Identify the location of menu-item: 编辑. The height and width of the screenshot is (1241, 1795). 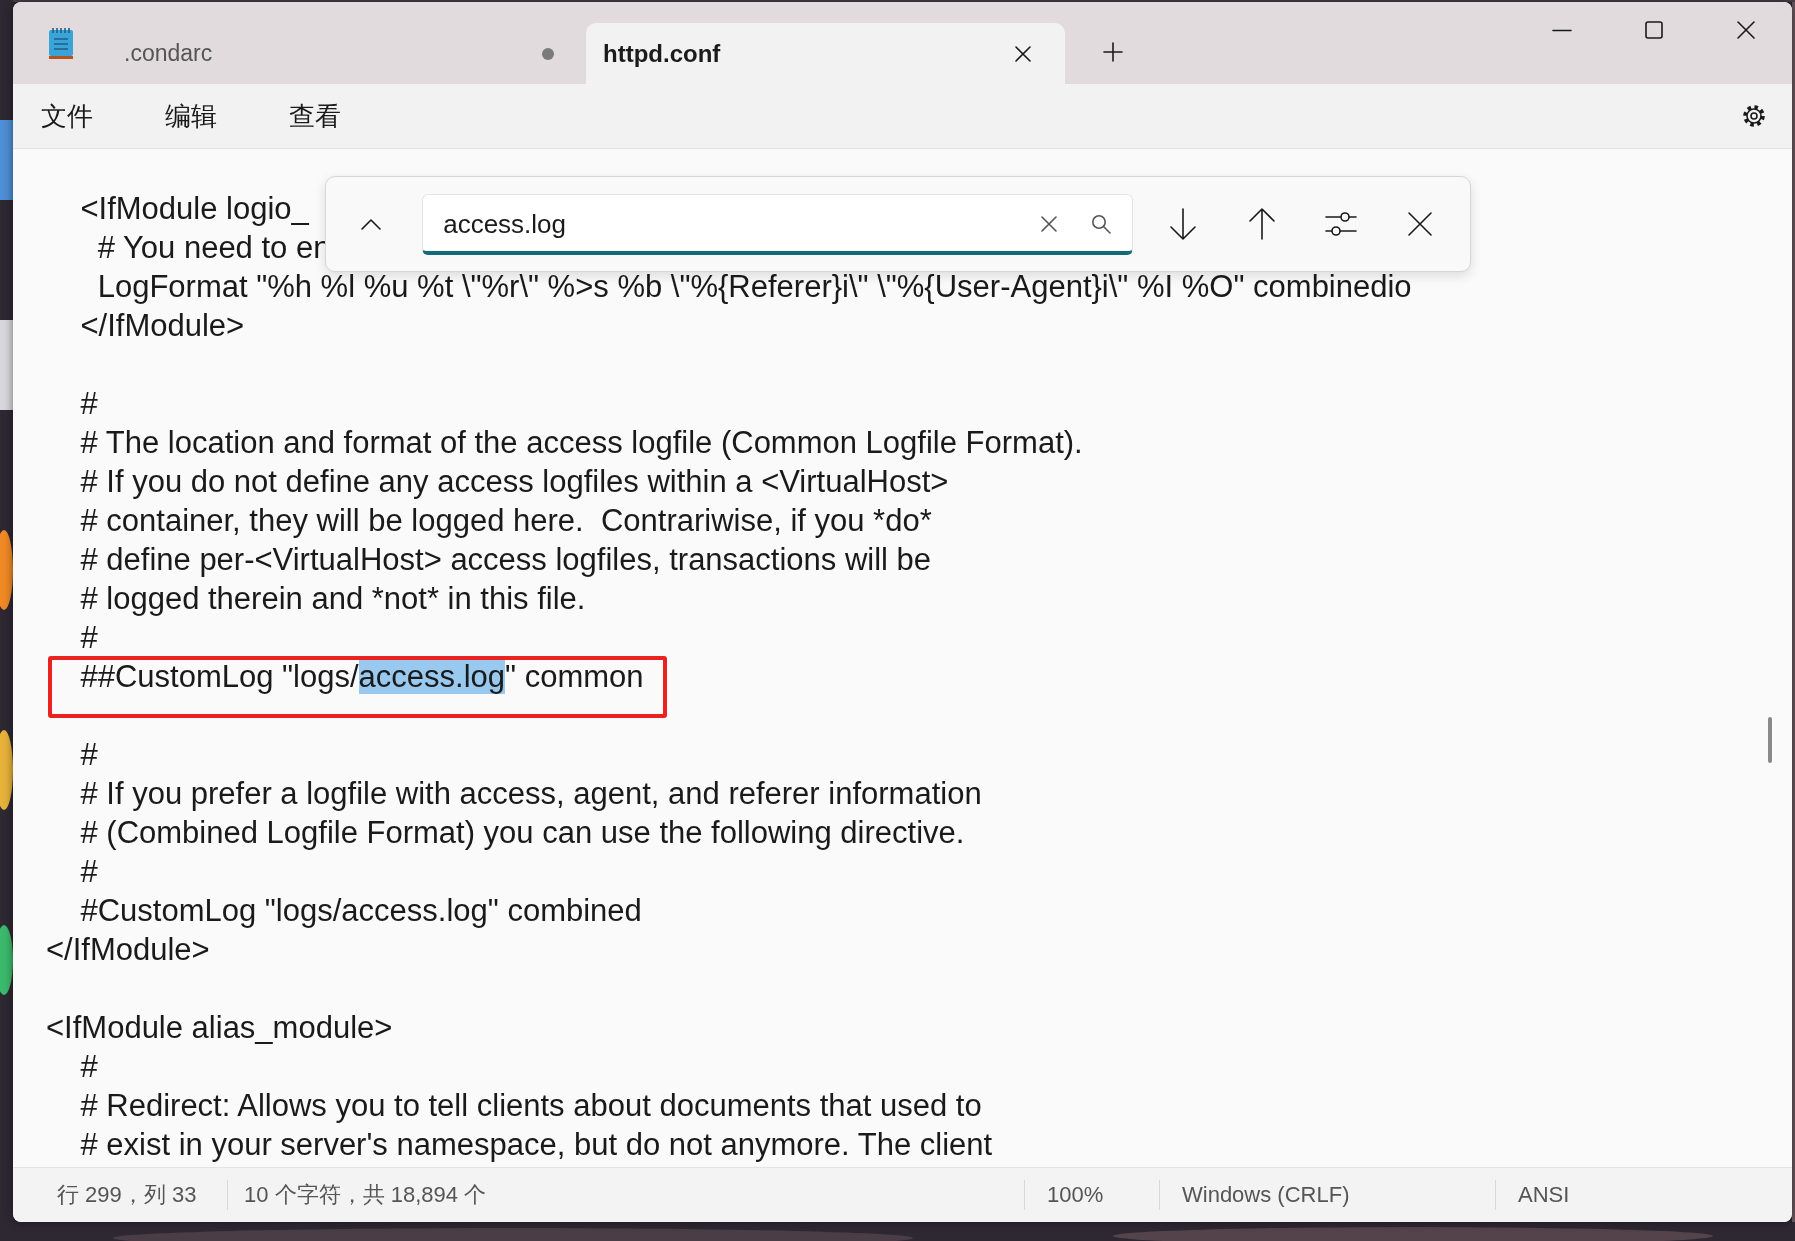
(191, 116).